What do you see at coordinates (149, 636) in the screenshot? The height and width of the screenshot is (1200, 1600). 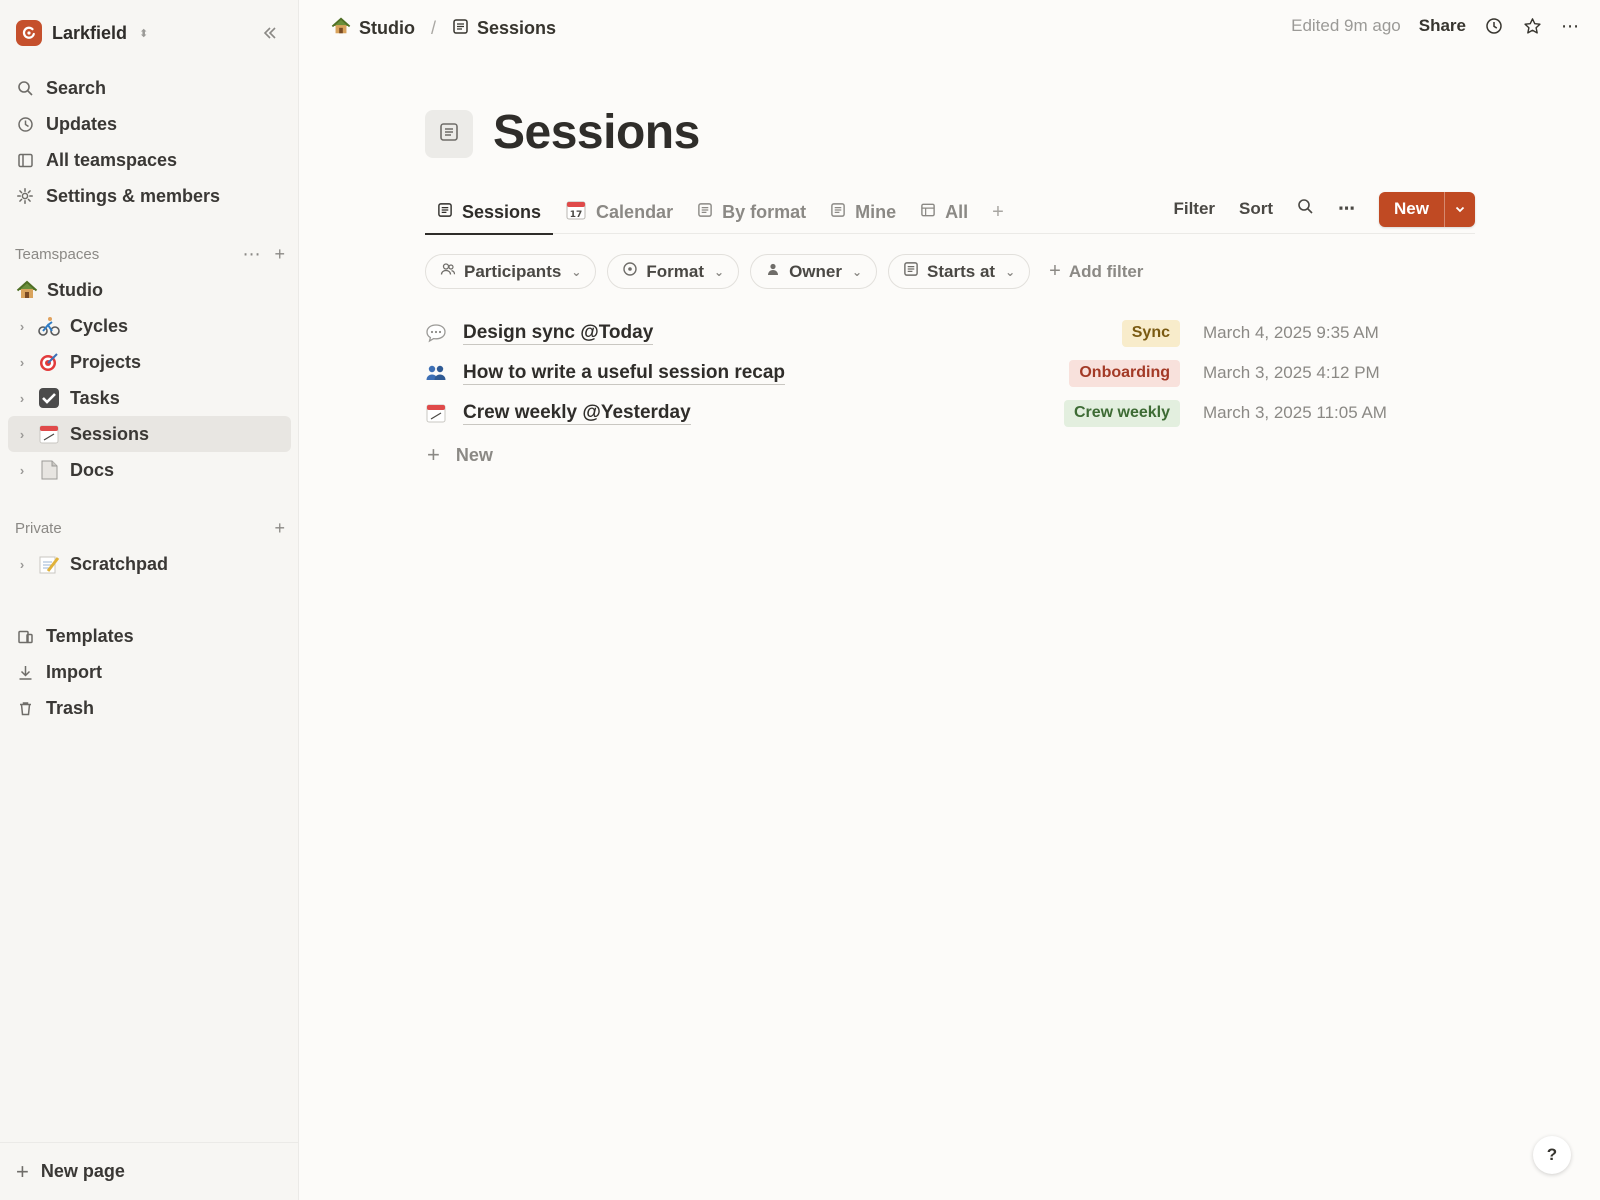 I see `sidebar-item-templates: Templates` at bounding box center [149, 636].